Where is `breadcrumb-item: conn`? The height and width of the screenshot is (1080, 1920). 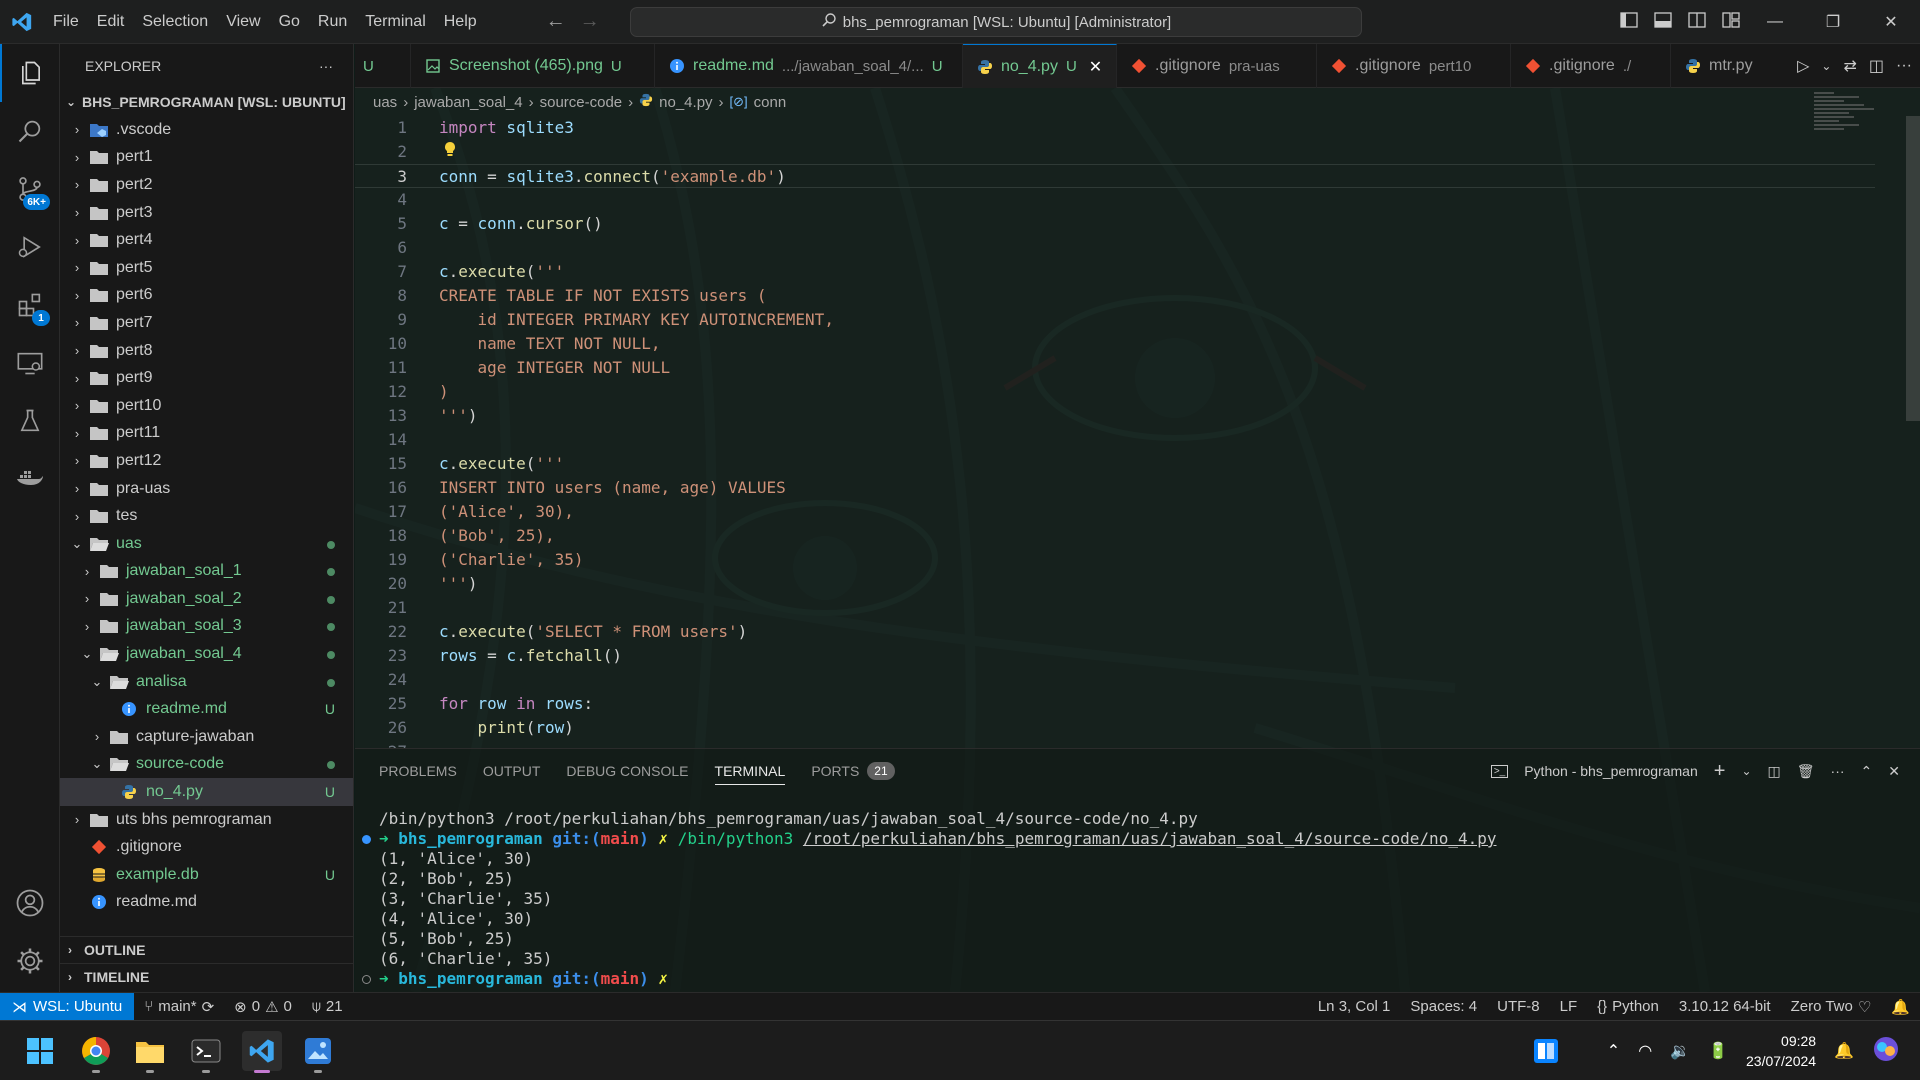
breadcrumb-item: conn is located at coordinates (770, 102).